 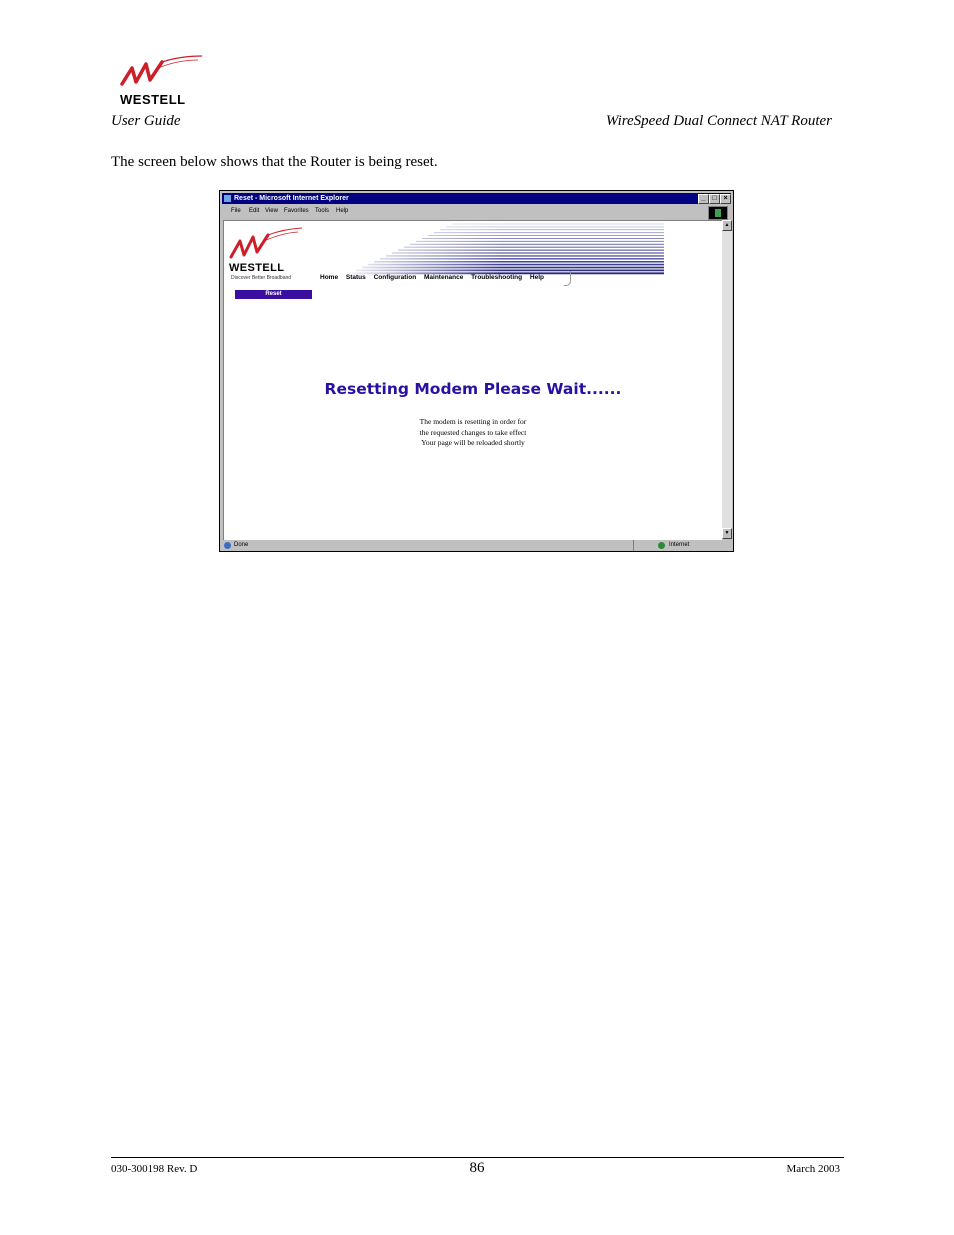 I want to click on menu-favorites: Favorites, so click(x=296, y=211).